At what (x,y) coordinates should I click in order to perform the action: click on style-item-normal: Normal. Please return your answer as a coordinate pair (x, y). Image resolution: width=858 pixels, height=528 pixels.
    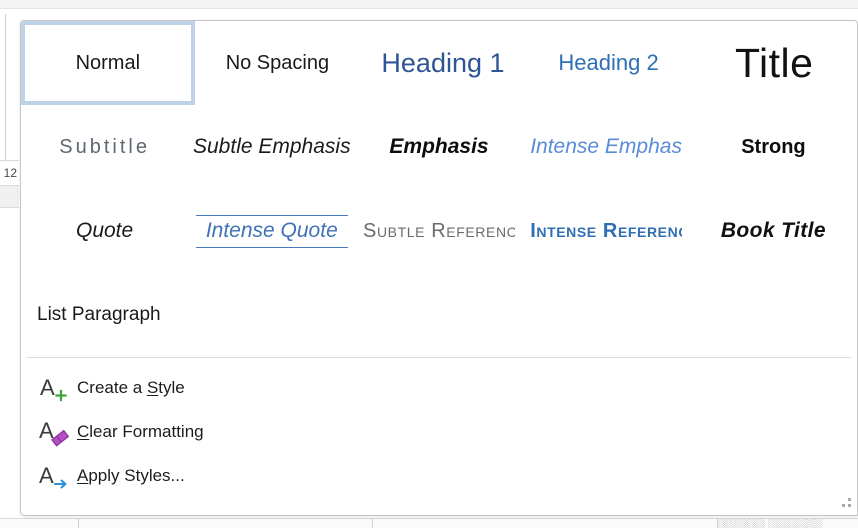
    Looking at the image, I should click on (108, 63).